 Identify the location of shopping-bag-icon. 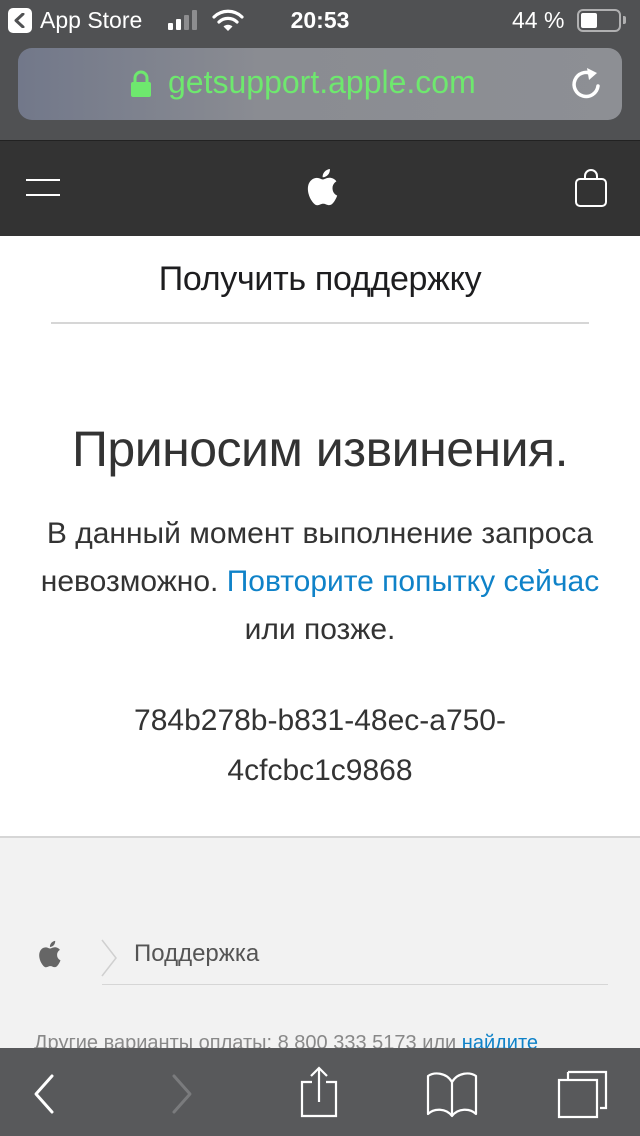
(591, 190).